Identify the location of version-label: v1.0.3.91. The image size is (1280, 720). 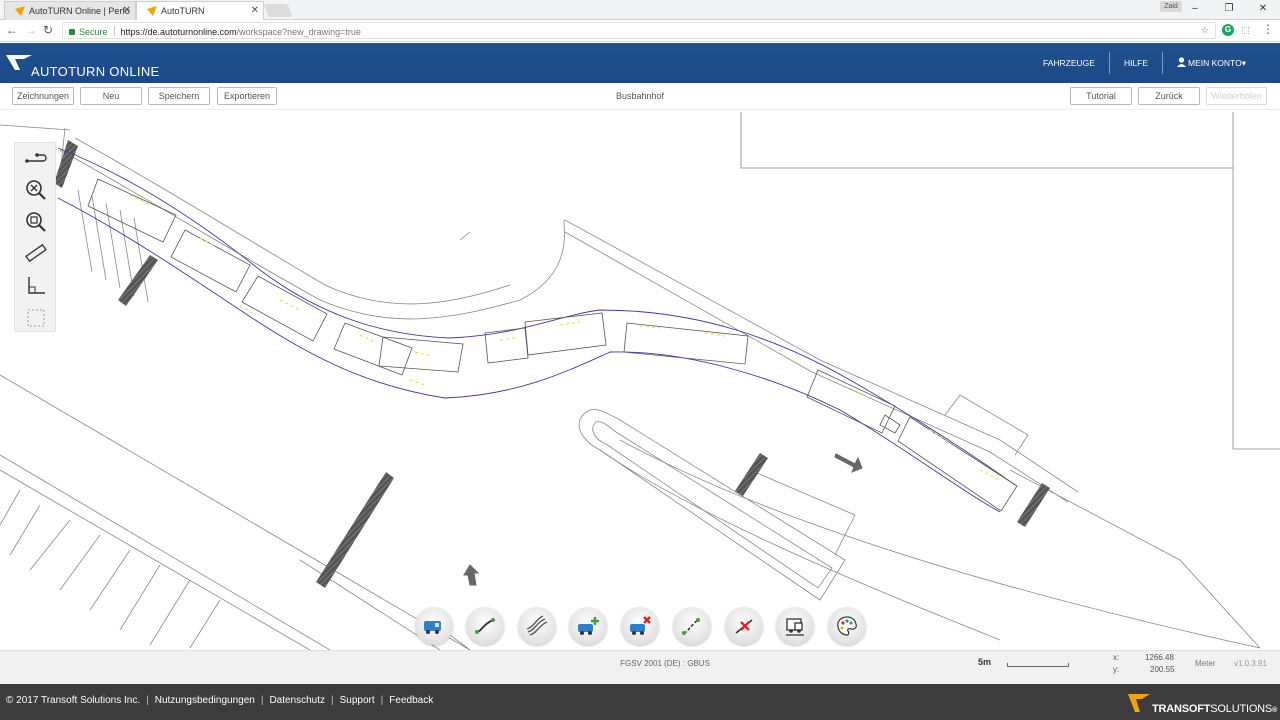
(1250, 663).